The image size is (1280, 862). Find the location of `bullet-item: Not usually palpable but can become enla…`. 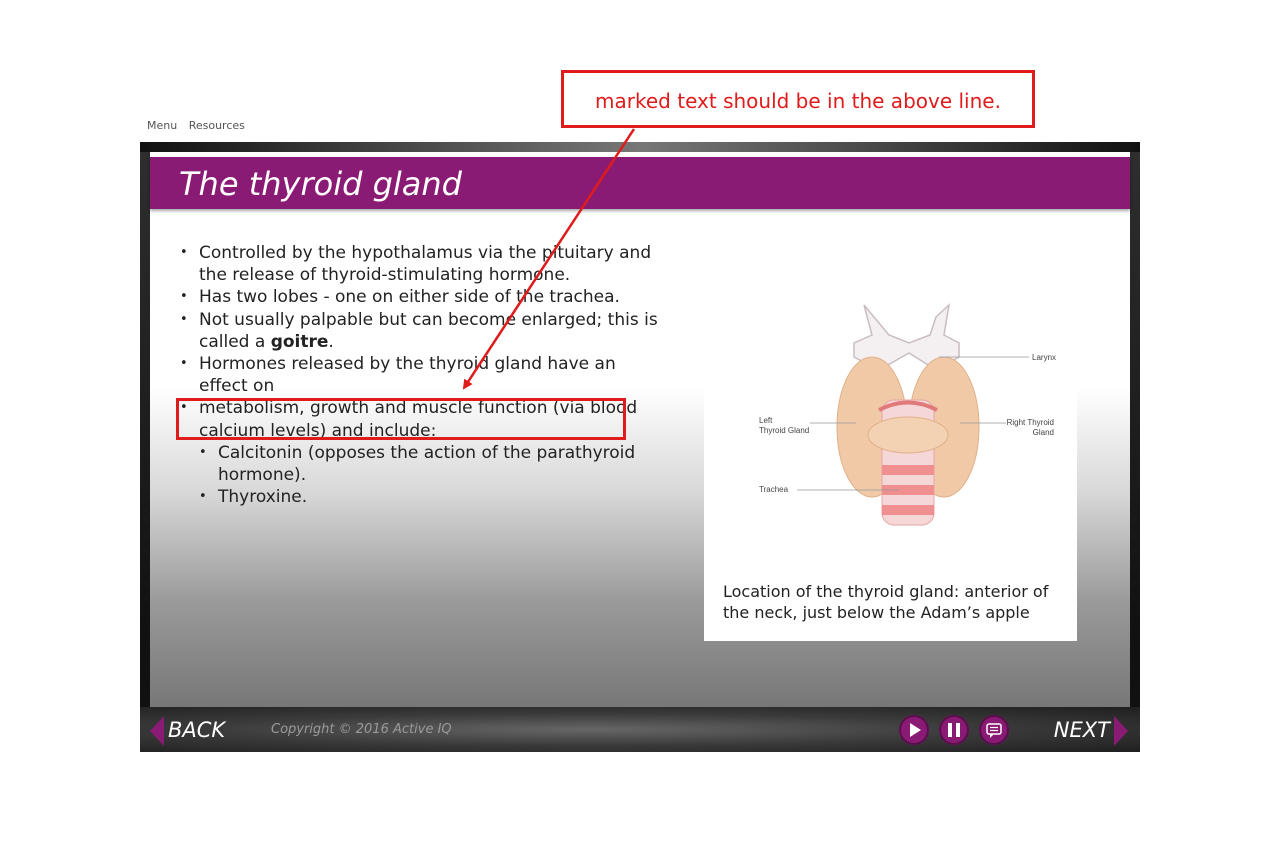

bullet-item: Not usually palpable but can become enla… is located at coordinates (420, 331).